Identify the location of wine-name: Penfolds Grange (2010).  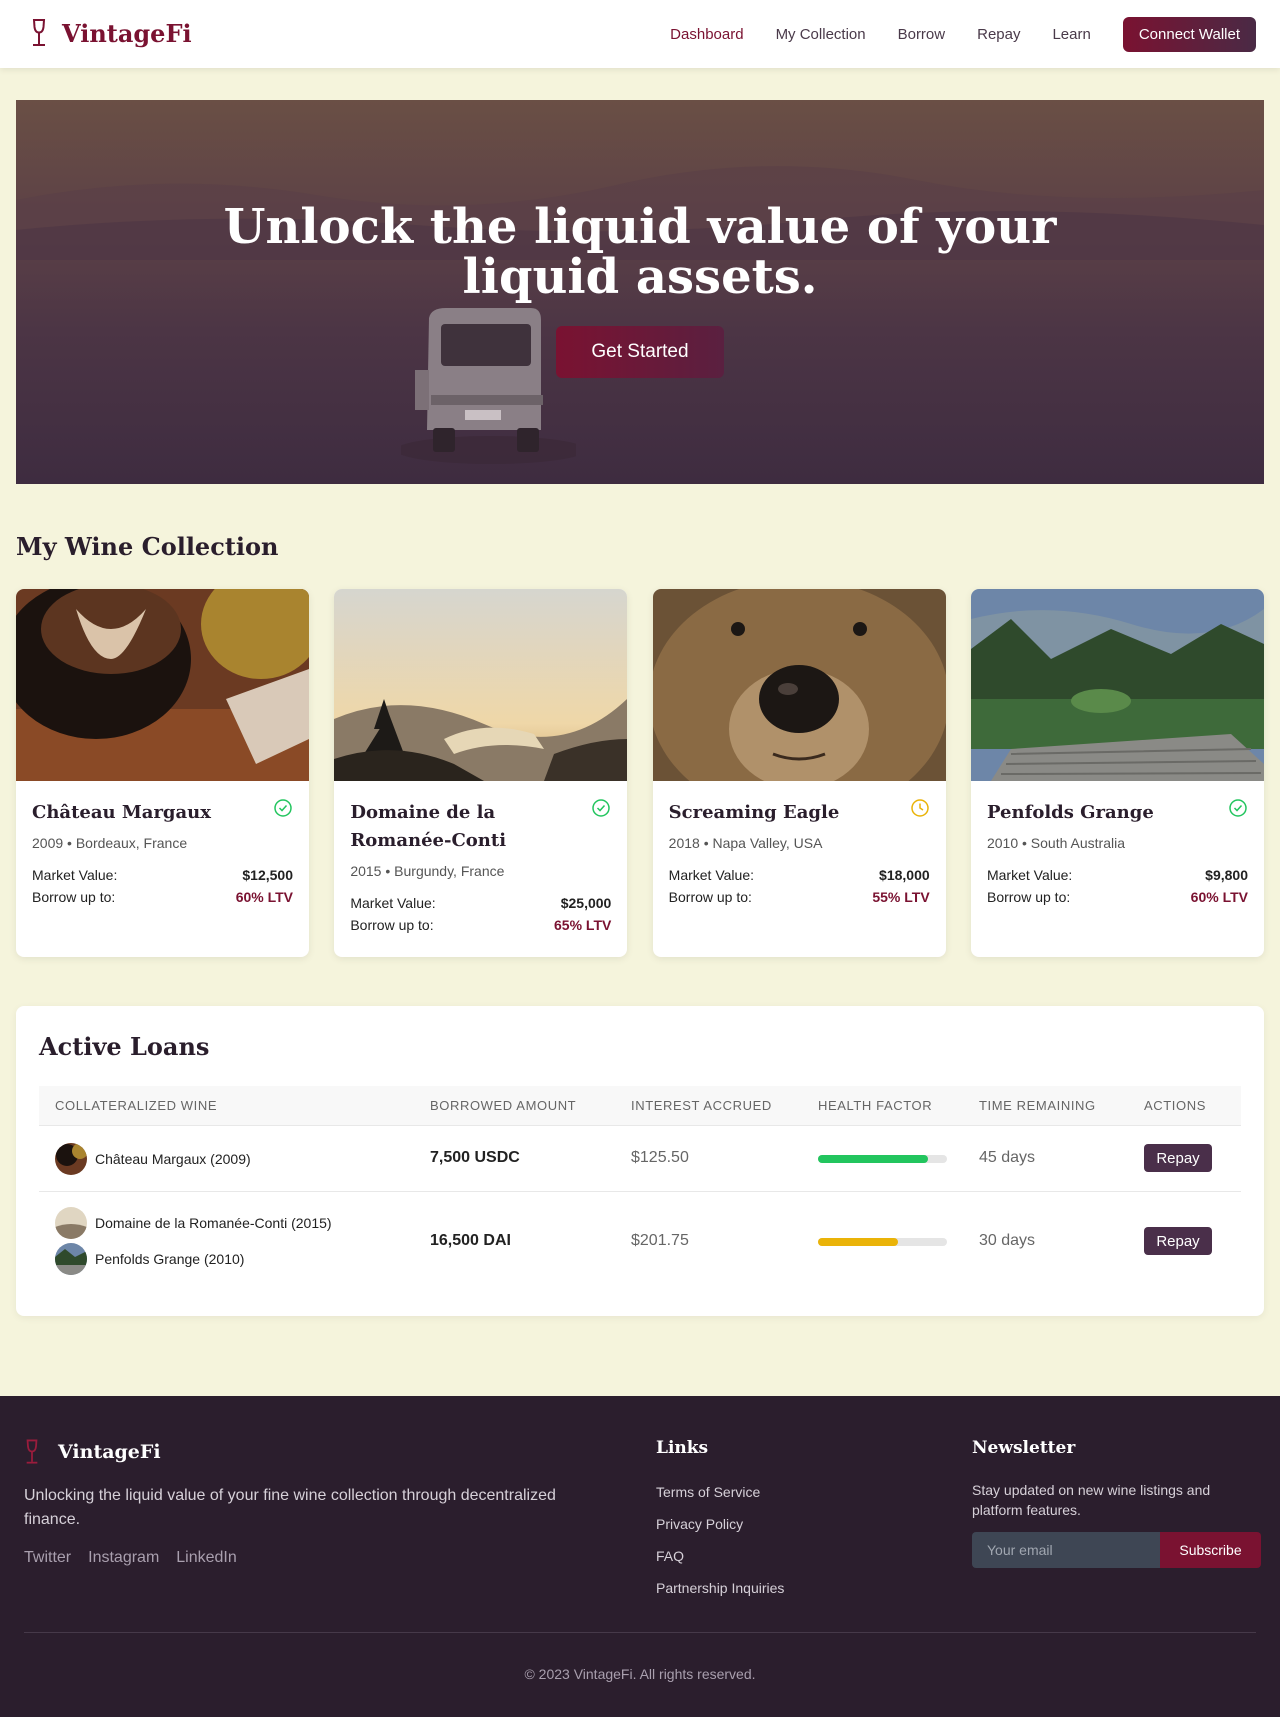
(170, 1259).